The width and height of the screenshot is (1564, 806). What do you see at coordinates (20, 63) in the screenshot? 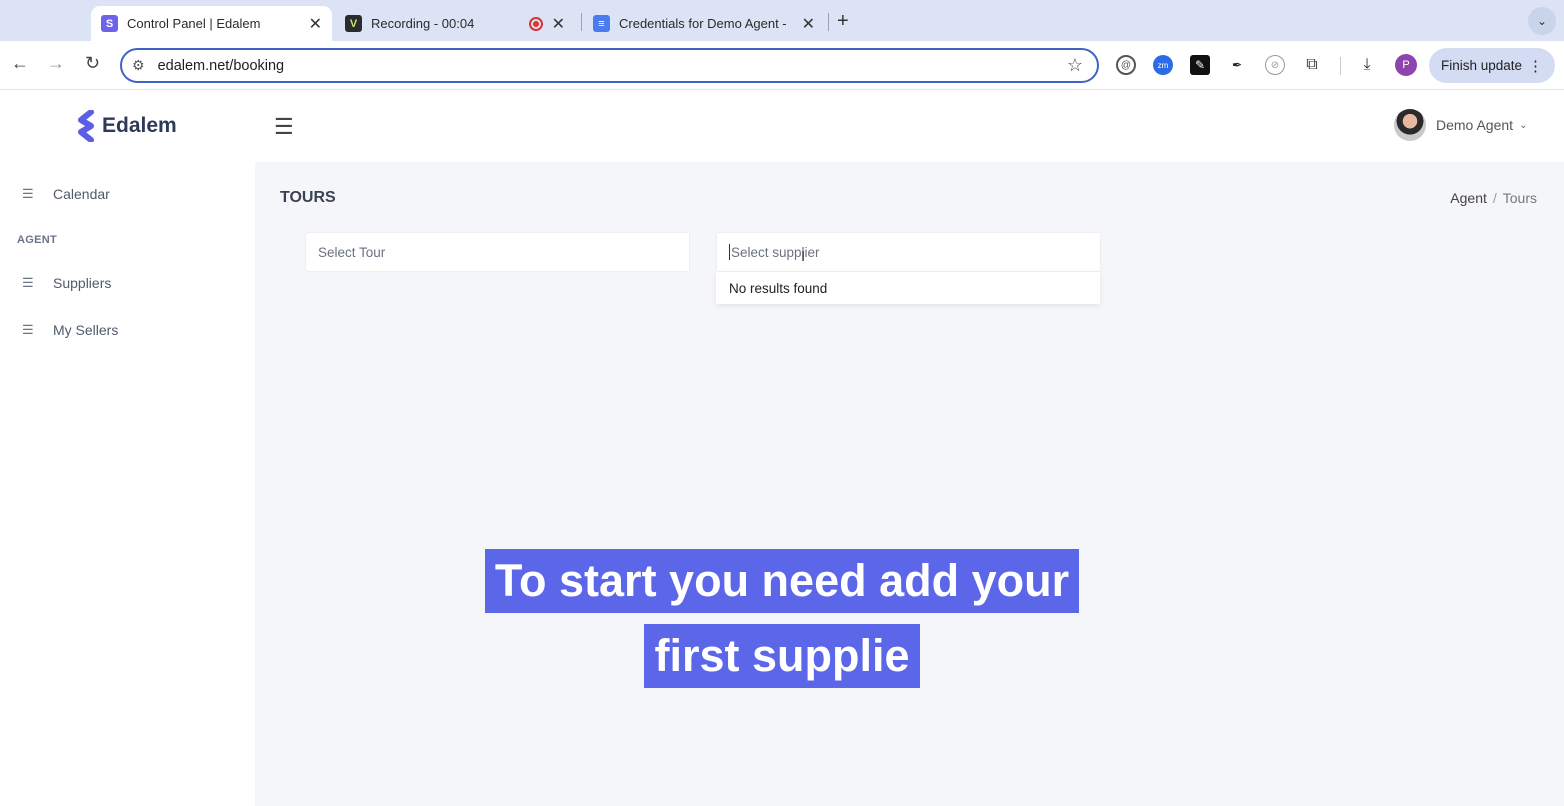
I see `back-arrow-icon: ←` at bounding box center [20, 63].